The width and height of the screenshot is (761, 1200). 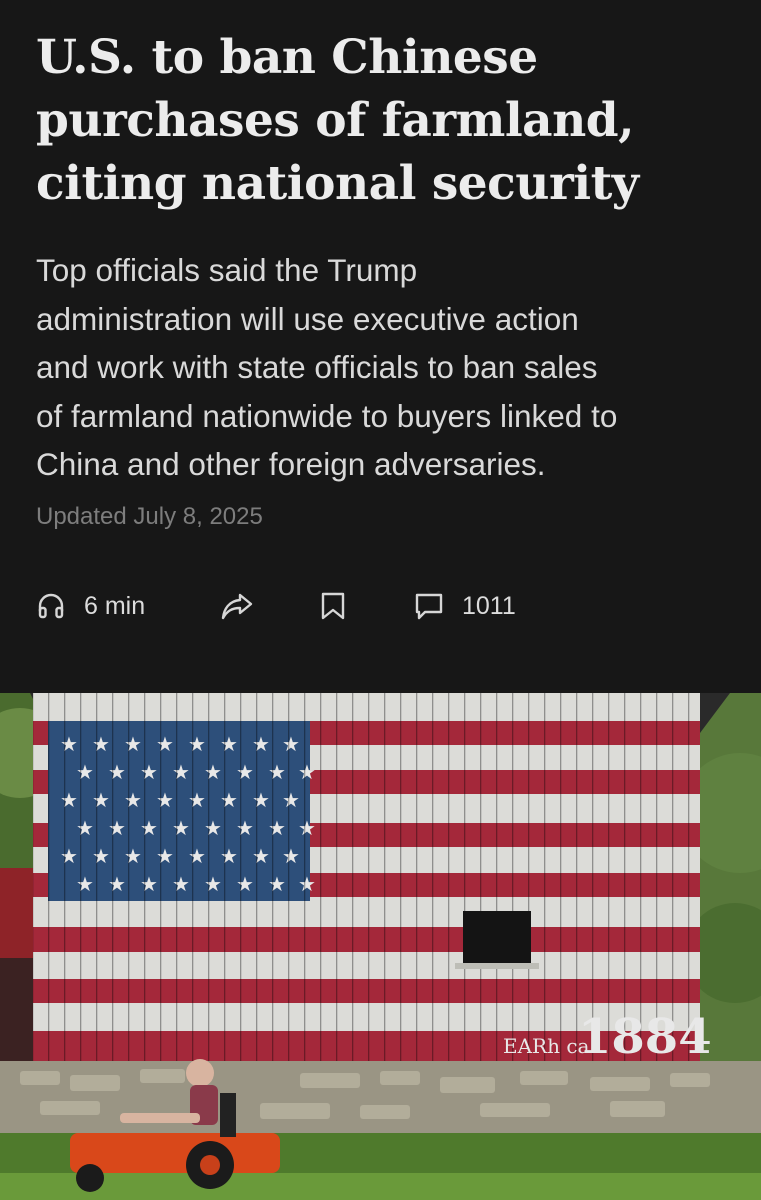 I want to click on barn-inscription: EARh ca, so click(x=546, y=1046).